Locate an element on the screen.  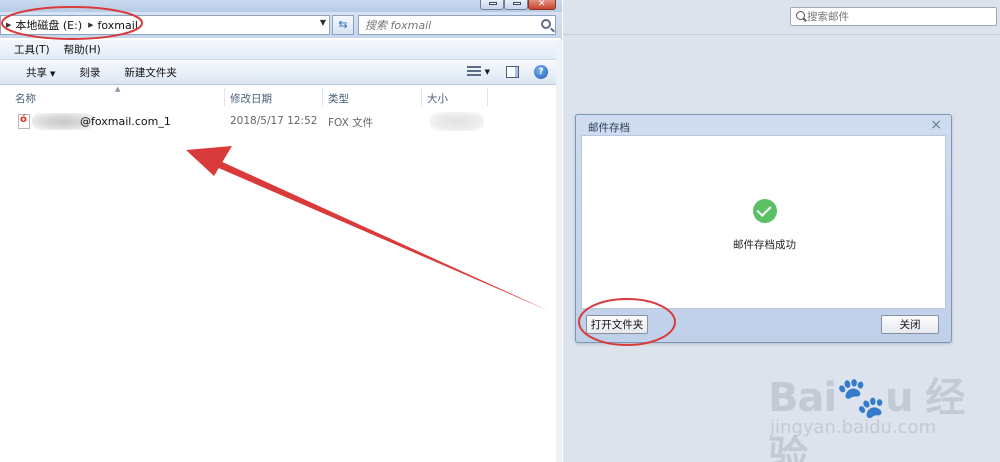
share-label: 共享 is located at coordinates (36, 73).